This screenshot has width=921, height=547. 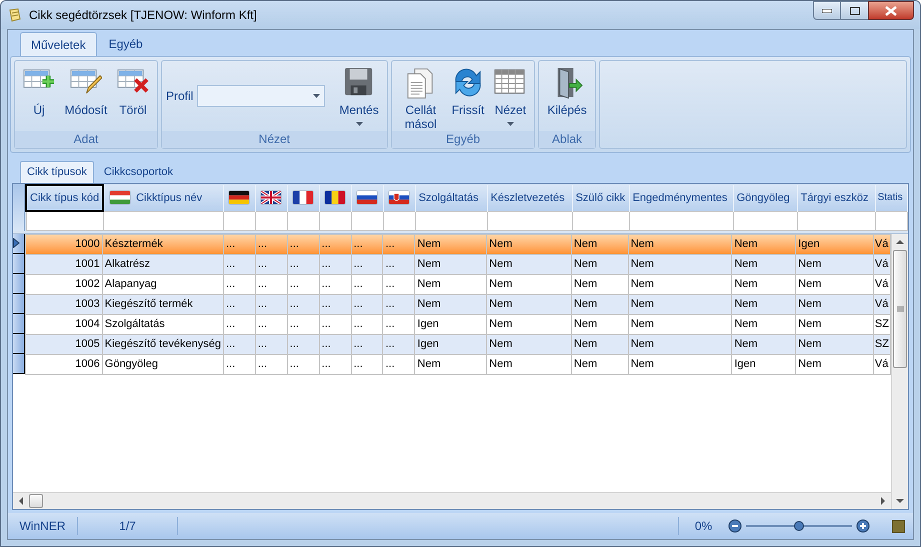 I want to click on table-row: 1000 Késztermék ... ... ... ... ... ... Nem Nem Nem Nem Nem Igen Vá, so click(x=458, y=244).